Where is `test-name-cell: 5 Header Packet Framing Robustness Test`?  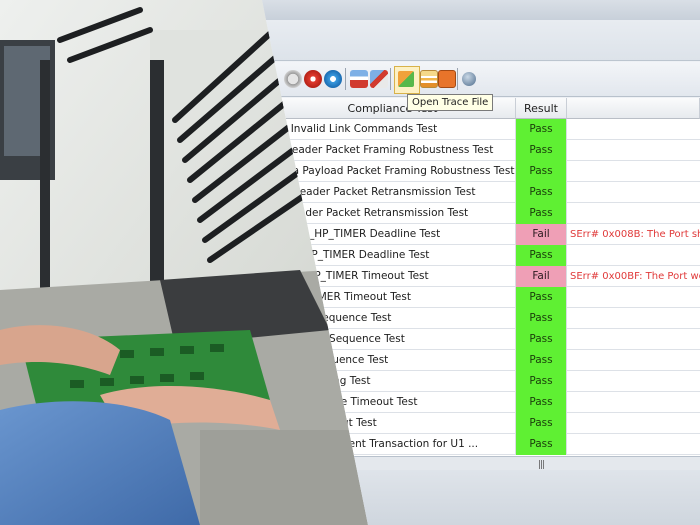 test-name-cell: 5 Header Packet Framing Robustness Test is located at coordinates (393, 150).